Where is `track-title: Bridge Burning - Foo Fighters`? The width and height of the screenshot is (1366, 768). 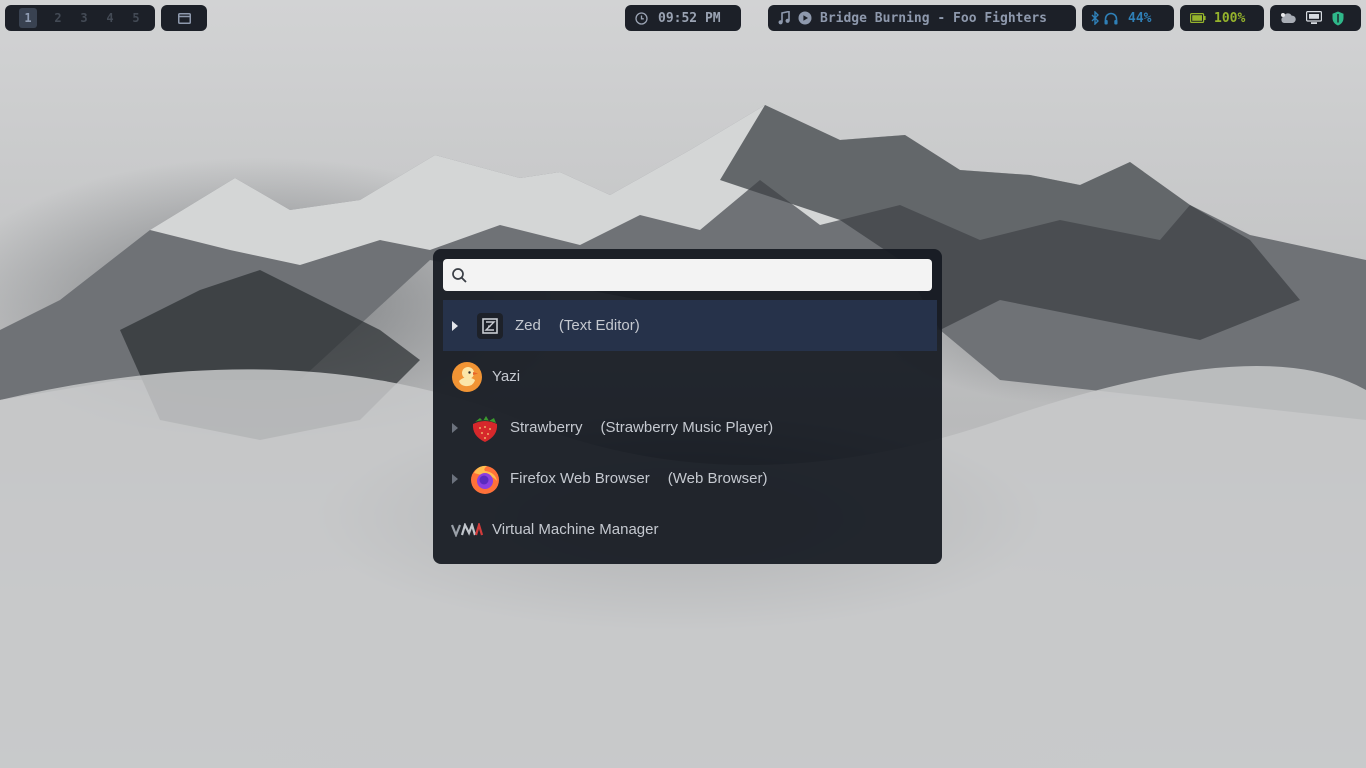 track-title: Bridge Burning - Foo Fighters is located at coordinates (933, 18).